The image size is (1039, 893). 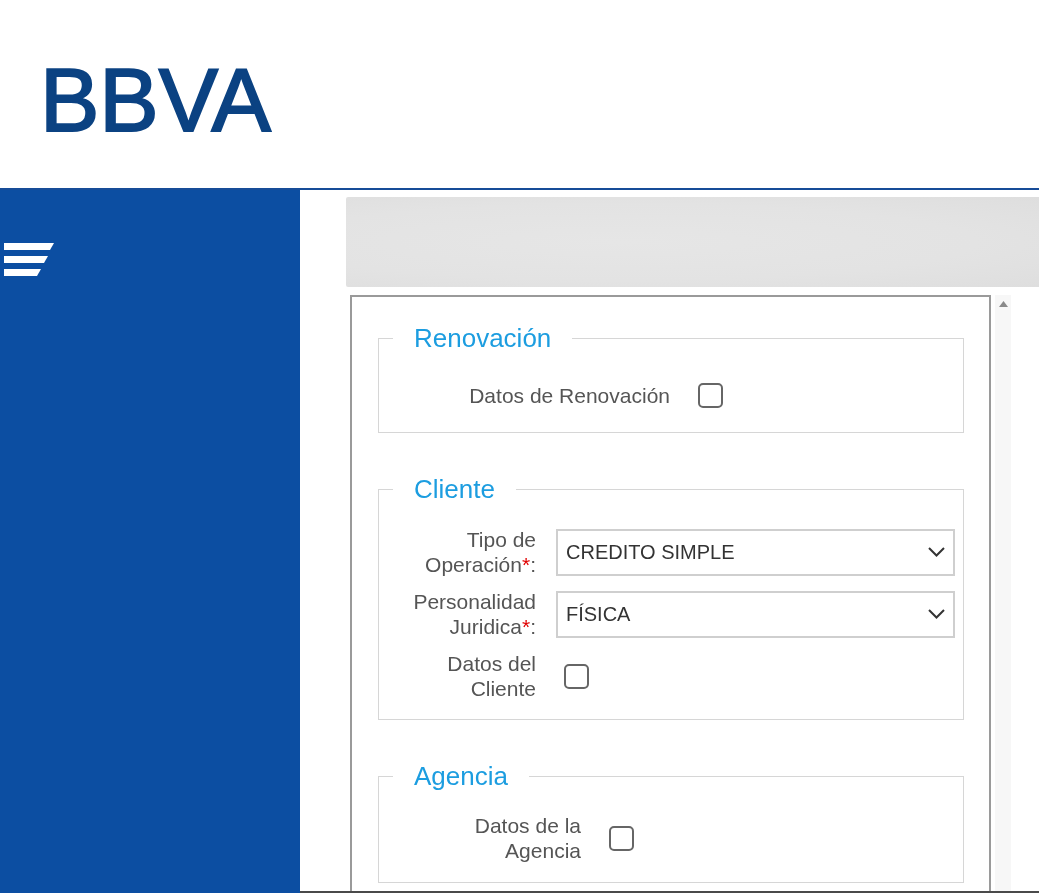 What do you see at coordinates (755, 614) in the screenshot?
I see `select-field: FÍSICA` at bounding box center [755, 614].